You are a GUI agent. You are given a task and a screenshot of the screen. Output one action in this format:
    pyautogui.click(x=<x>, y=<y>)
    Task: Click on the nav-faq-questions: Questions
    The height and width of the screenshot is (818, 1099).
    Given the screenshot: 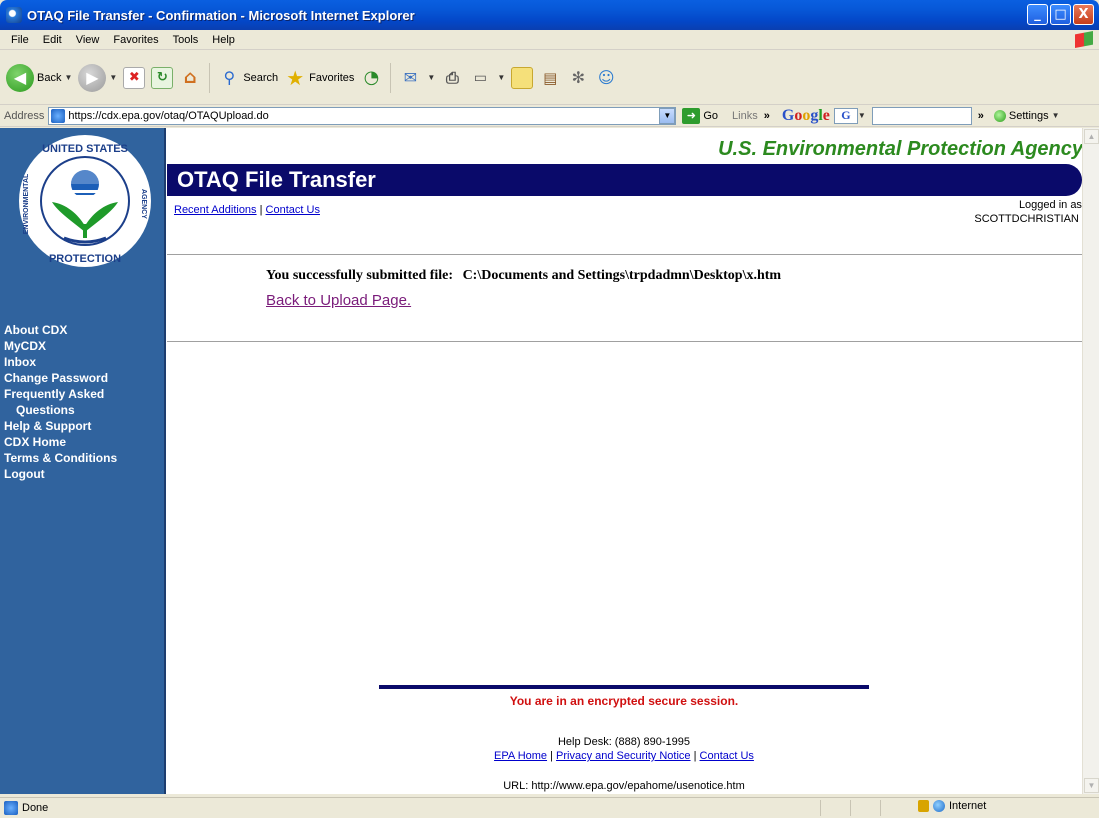 What is the action you would take?
    pyautogui.click(x=60, y=410)
    